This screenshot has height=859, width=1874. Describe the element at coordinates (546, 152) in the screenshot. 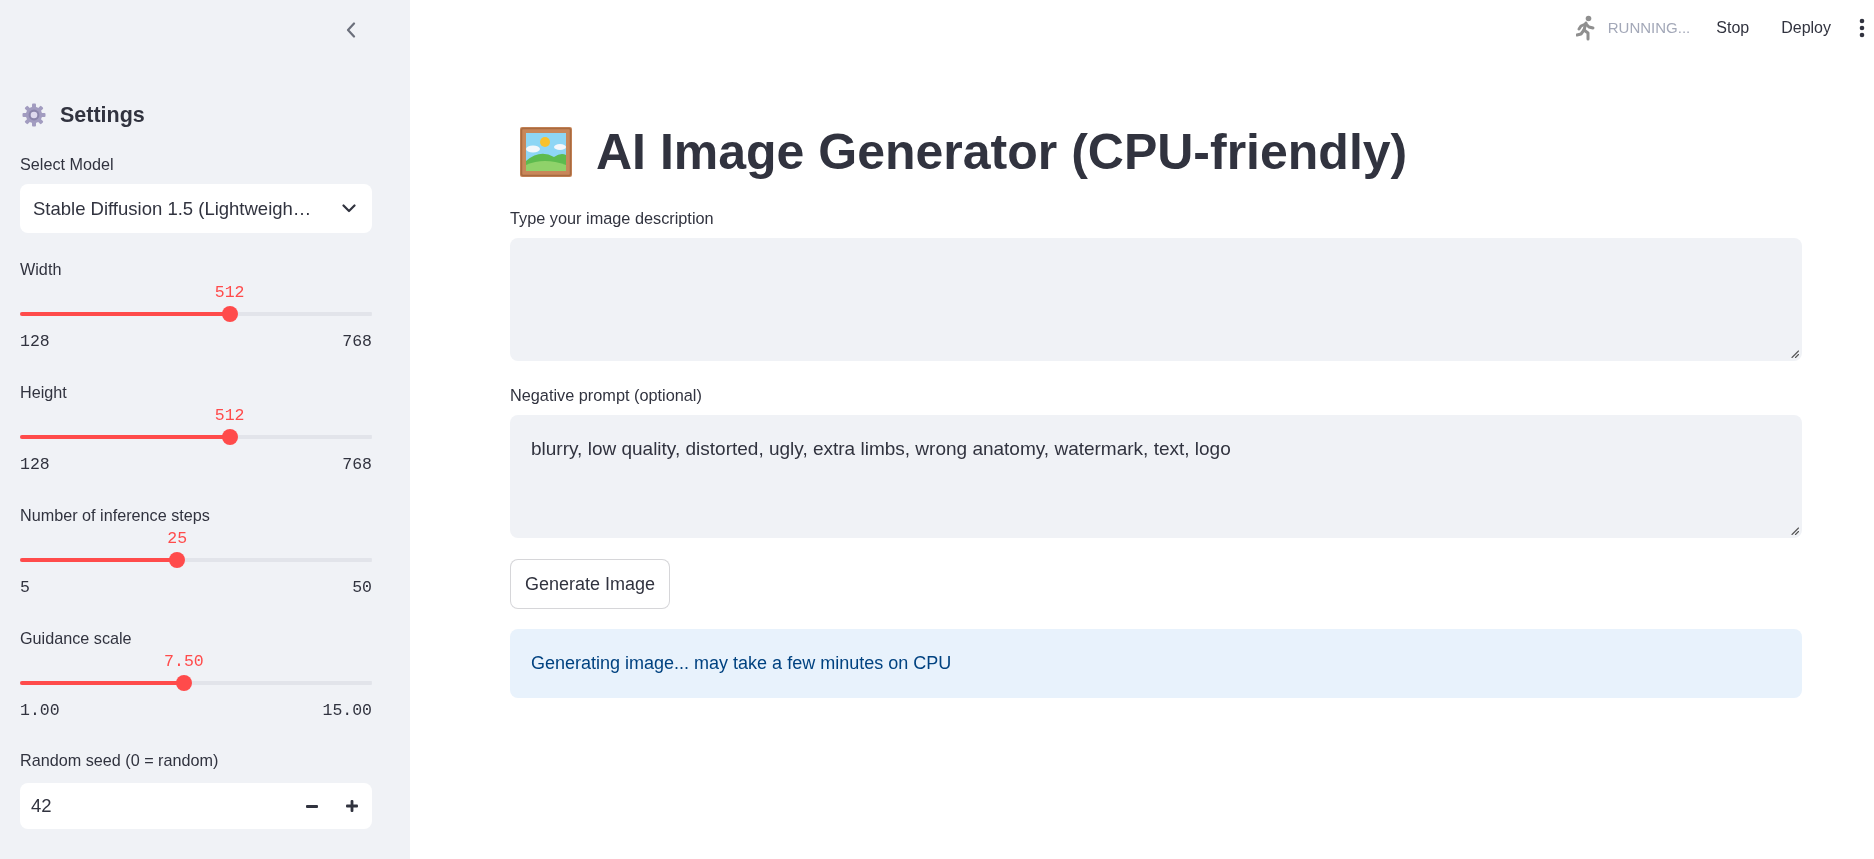

I see `framed-picture-icon` at that location.